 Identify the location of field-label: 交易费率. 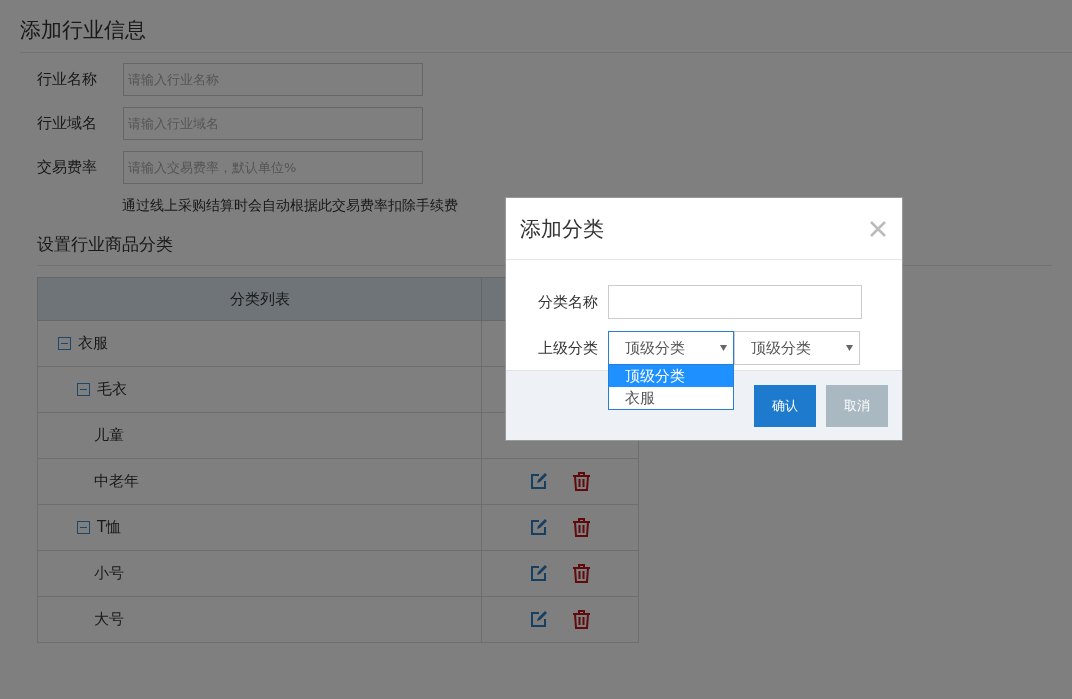
(67, 167).